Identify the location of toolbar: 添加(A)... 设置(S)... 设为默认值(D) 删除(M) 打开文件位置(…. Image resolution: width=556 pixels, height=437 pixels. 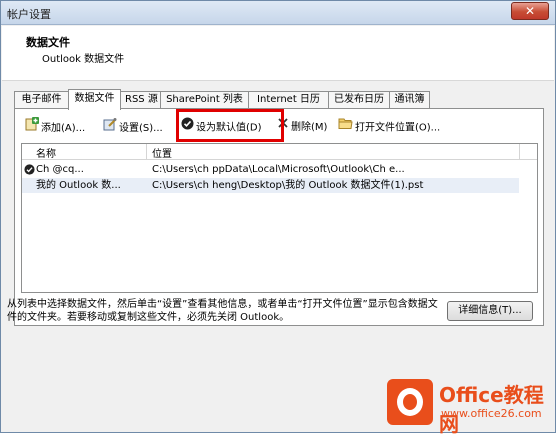
(279, 127).